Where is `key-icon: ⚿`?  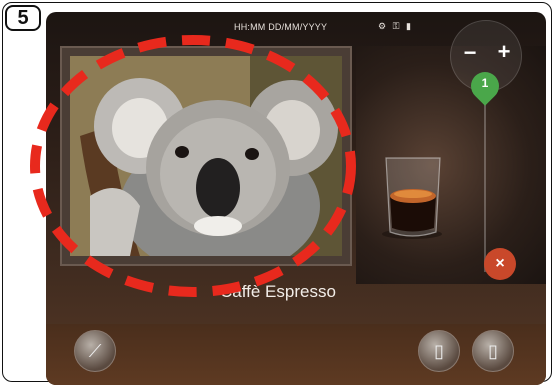 key-icon: ⚿ is located at coordinates (396, 26).